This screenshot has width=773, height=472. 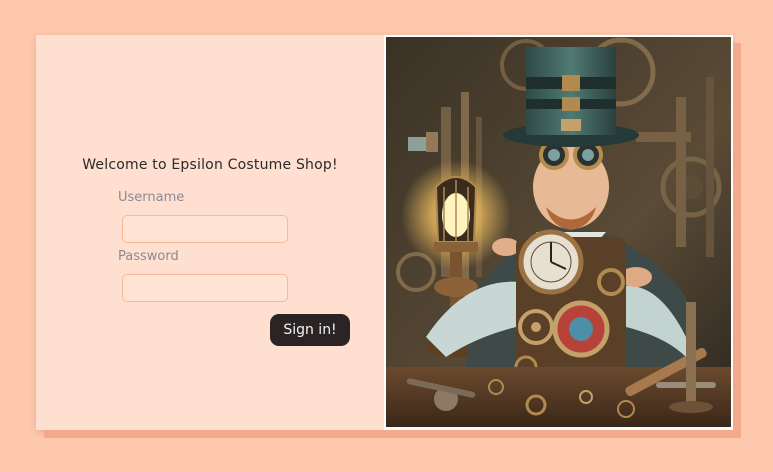 I want to click on username-input, so click(x=205, y=229).